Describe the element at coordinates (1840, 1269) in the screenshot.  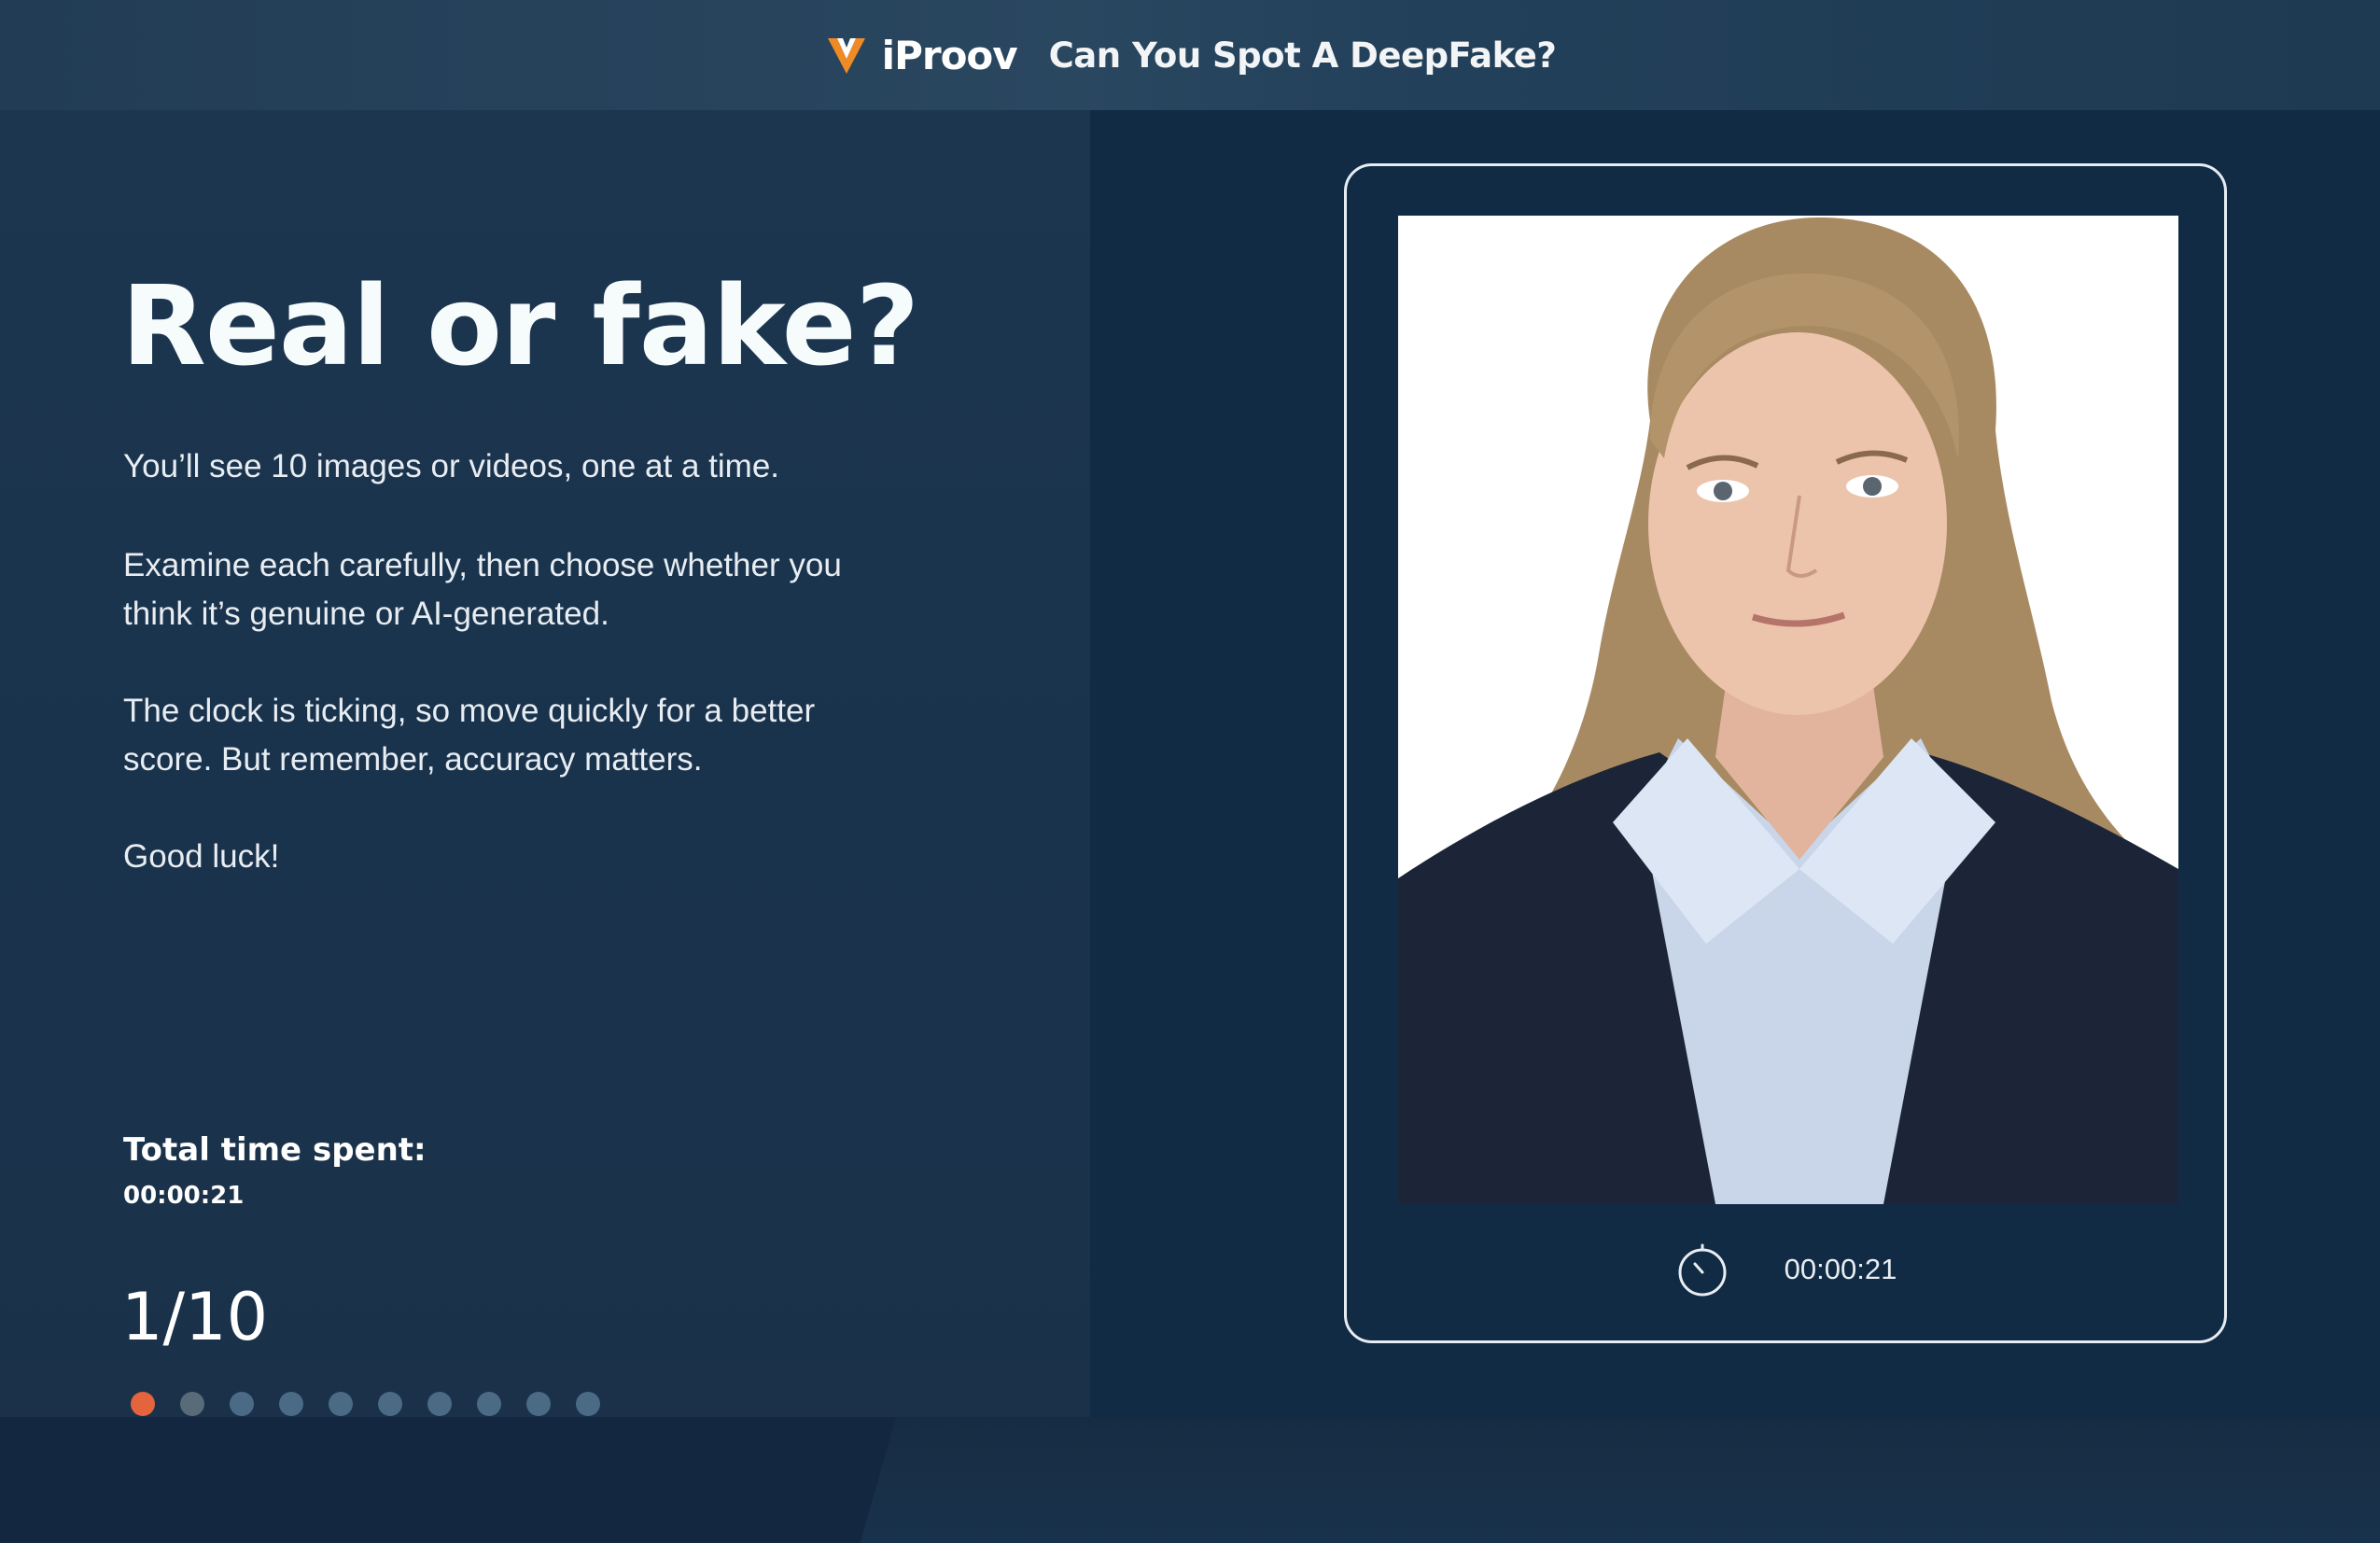
I see `card-timer-value: 00:00:21` at that location.